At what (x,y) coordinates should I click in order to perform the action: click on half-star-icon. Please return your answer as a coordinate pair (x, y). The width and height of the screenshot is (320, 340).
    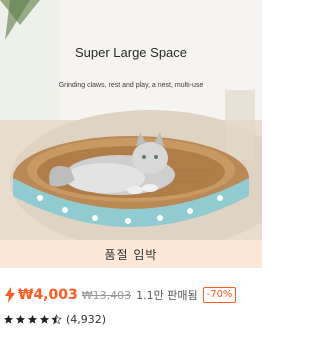
    Looking at the image, I should click on (56, 318).